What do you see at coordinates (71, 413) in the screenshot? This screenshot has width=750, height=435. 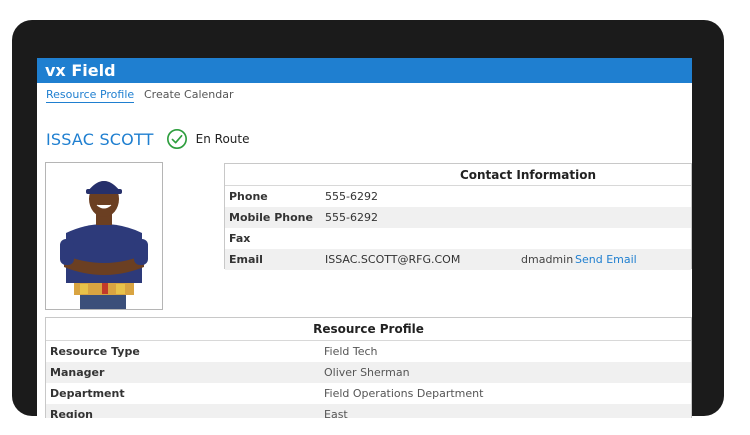 I see `profile-label: Region` at bounding box center [71, 413].